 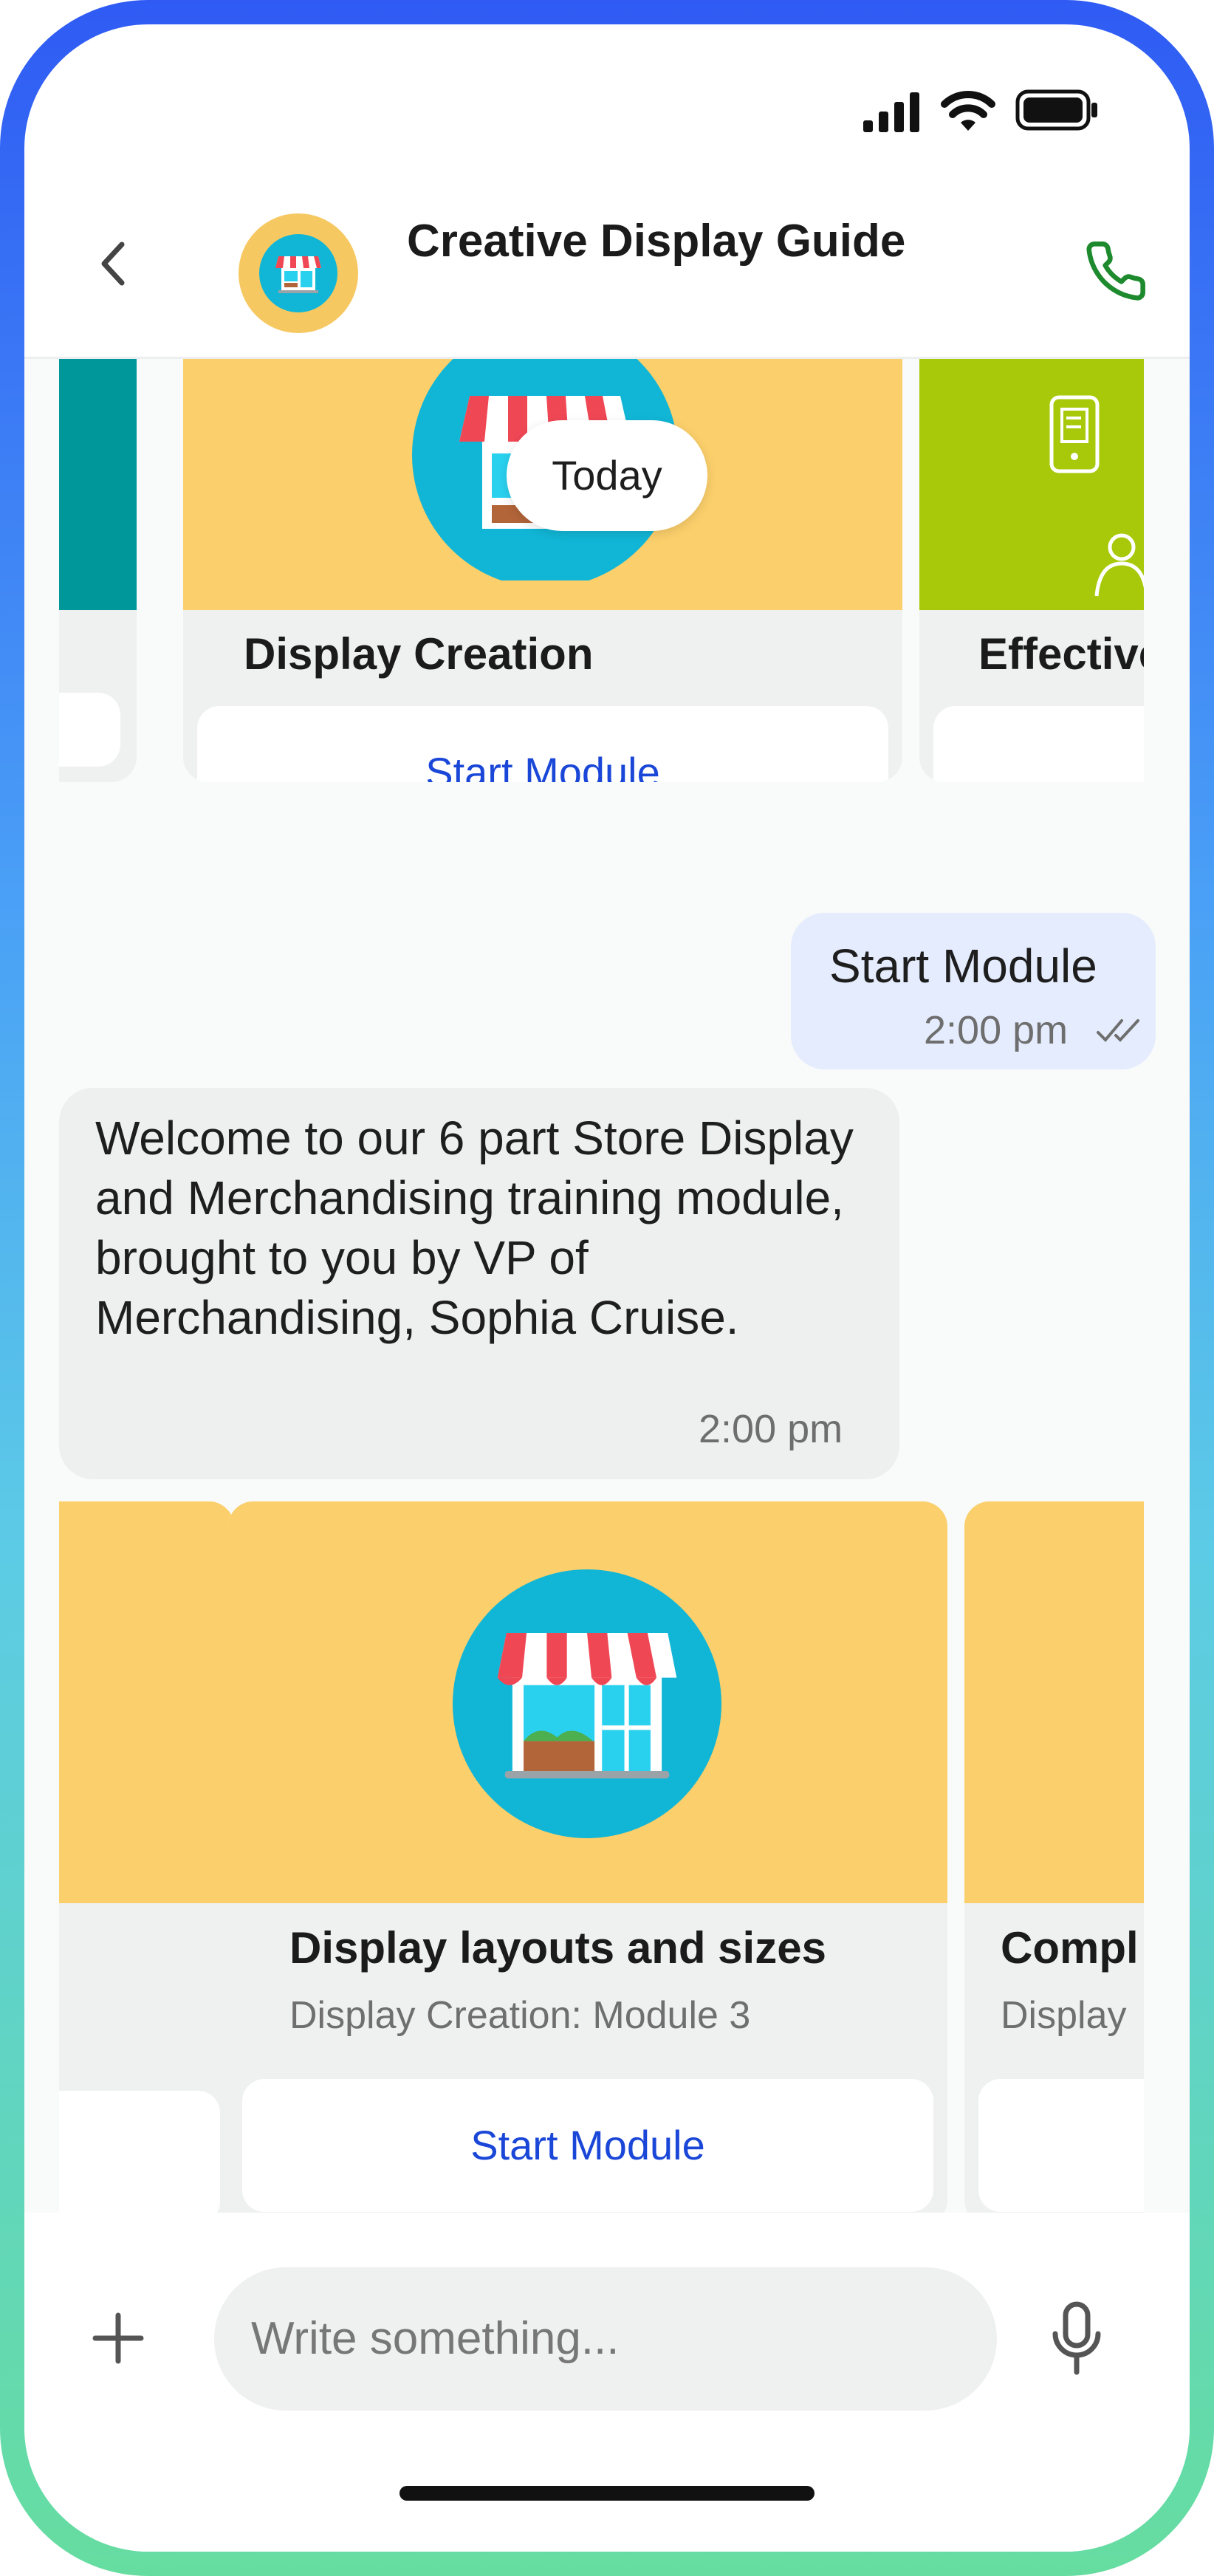 I want to click on status-bar, so click(x=607, y=98).